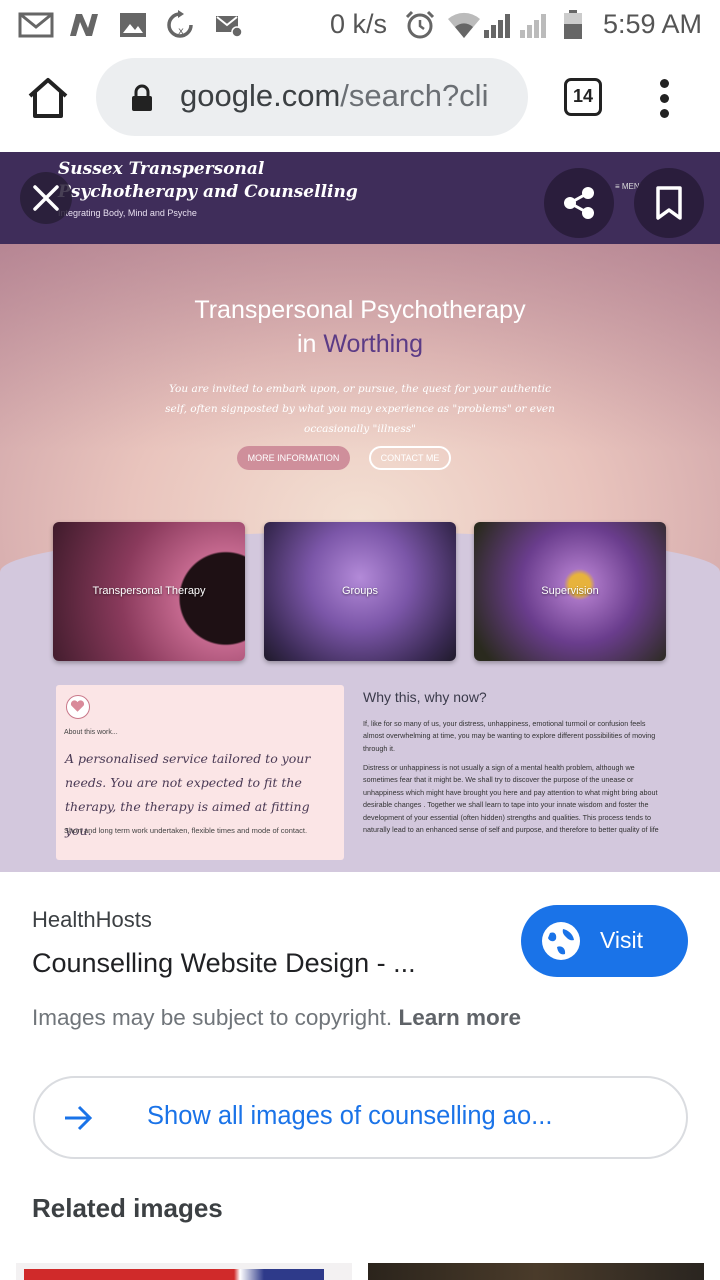  What do you see at coordinates (360, 310) in the screenshot?
I see `preview-hero-title: Transpersonal Psychotherapy` at bounding box center [360, 310].